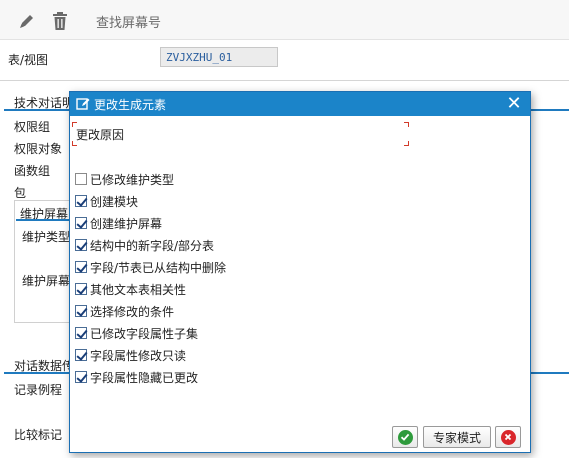 This screenshot has height=458, width=569. I want to click on cancel-icon, so click(508, 437).